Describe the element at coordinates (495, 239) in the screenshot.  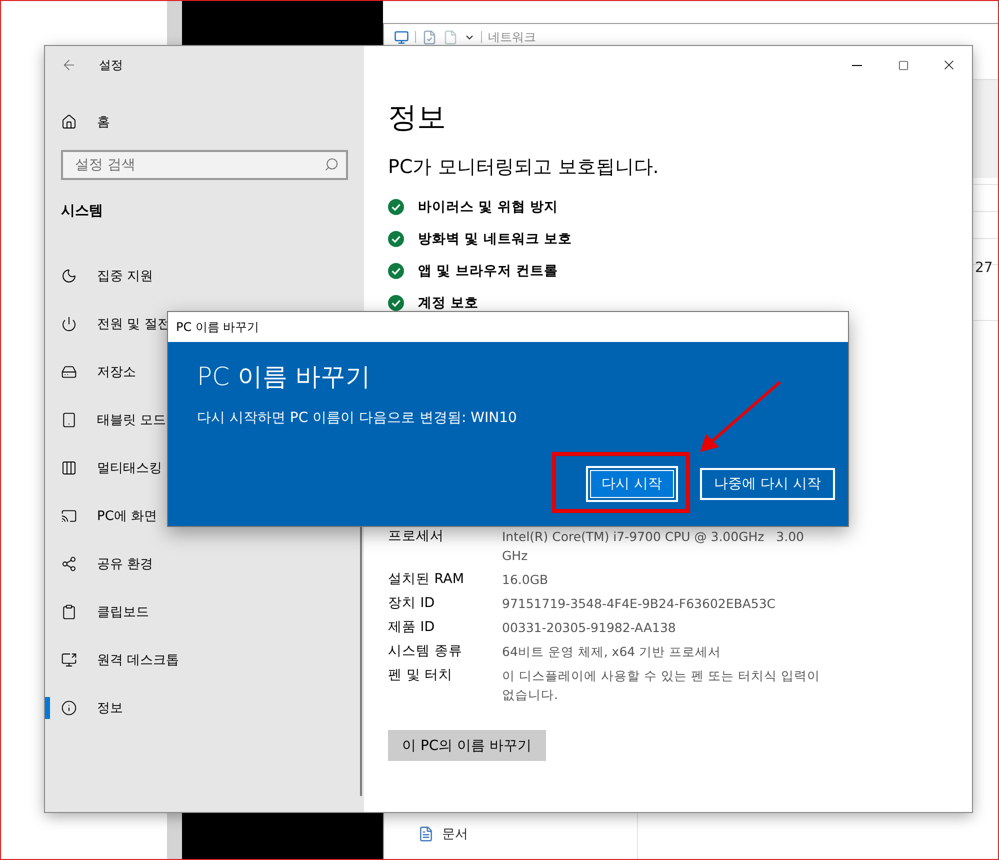
I see `protection-item: 방화벽 및 네트워크 보호` at that location.